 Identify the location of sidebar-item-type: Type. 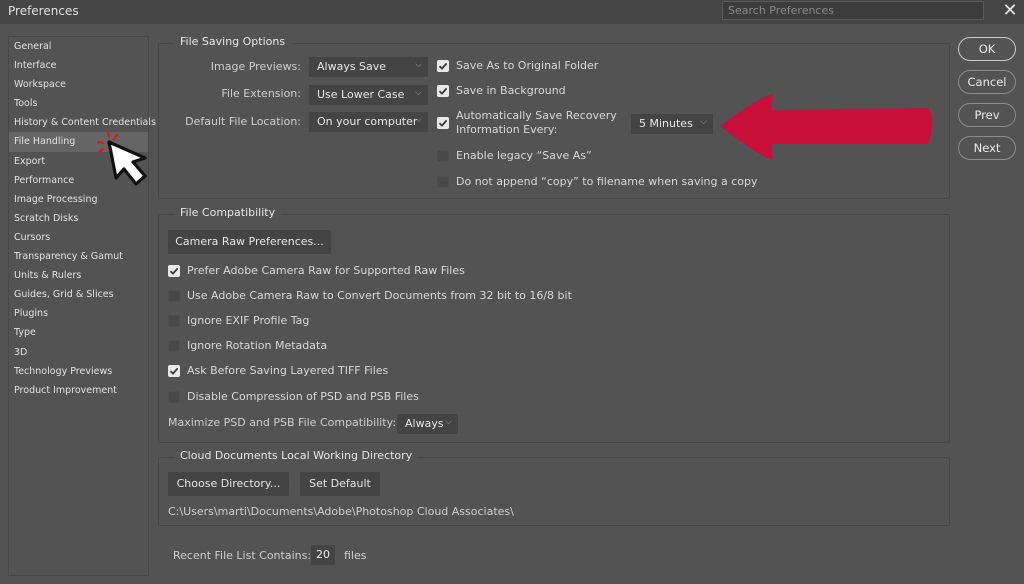
(78, 332).